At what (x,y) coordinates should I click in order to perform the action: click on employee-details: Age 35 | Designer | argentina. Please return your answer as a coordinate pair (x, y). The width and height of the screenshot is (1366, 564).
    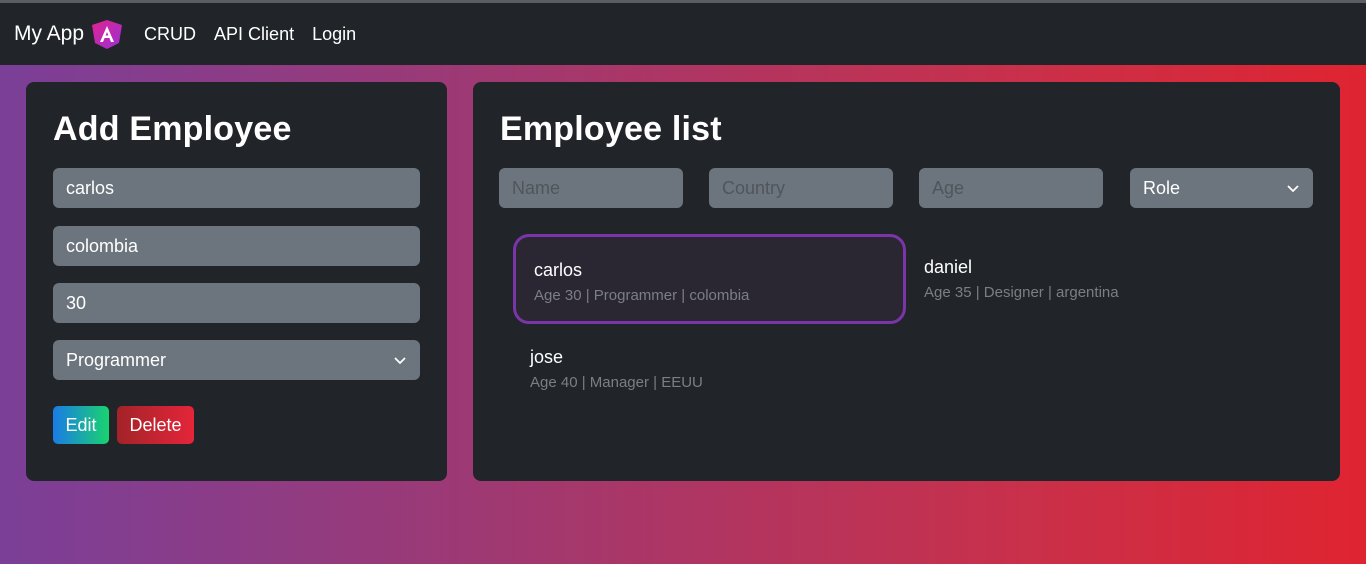
    Looking at the image, I should click on (1021, 292).